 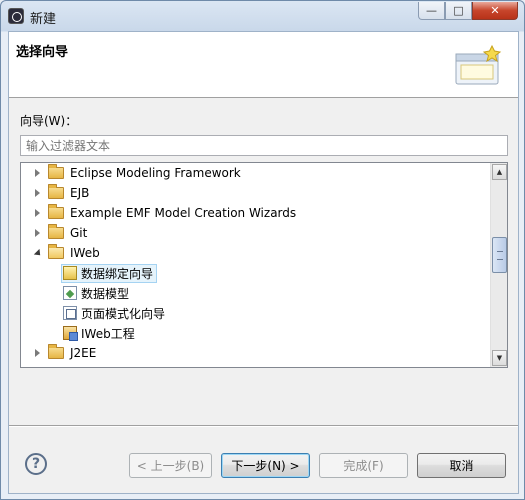 I want to click on tree-item-iweb-project: IWeb工程, so click(x=256, y=333).